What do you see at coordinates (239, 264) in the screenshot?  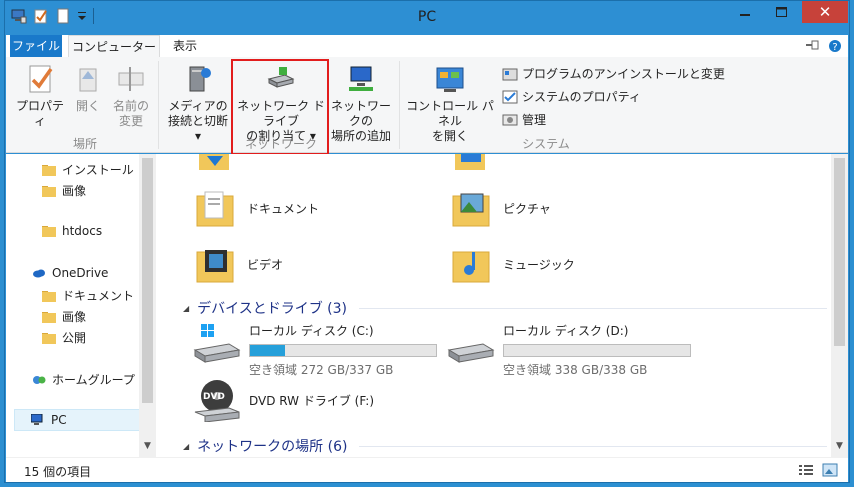 I see `folder-tile: ビデオ` at bounding box center [239, 264].